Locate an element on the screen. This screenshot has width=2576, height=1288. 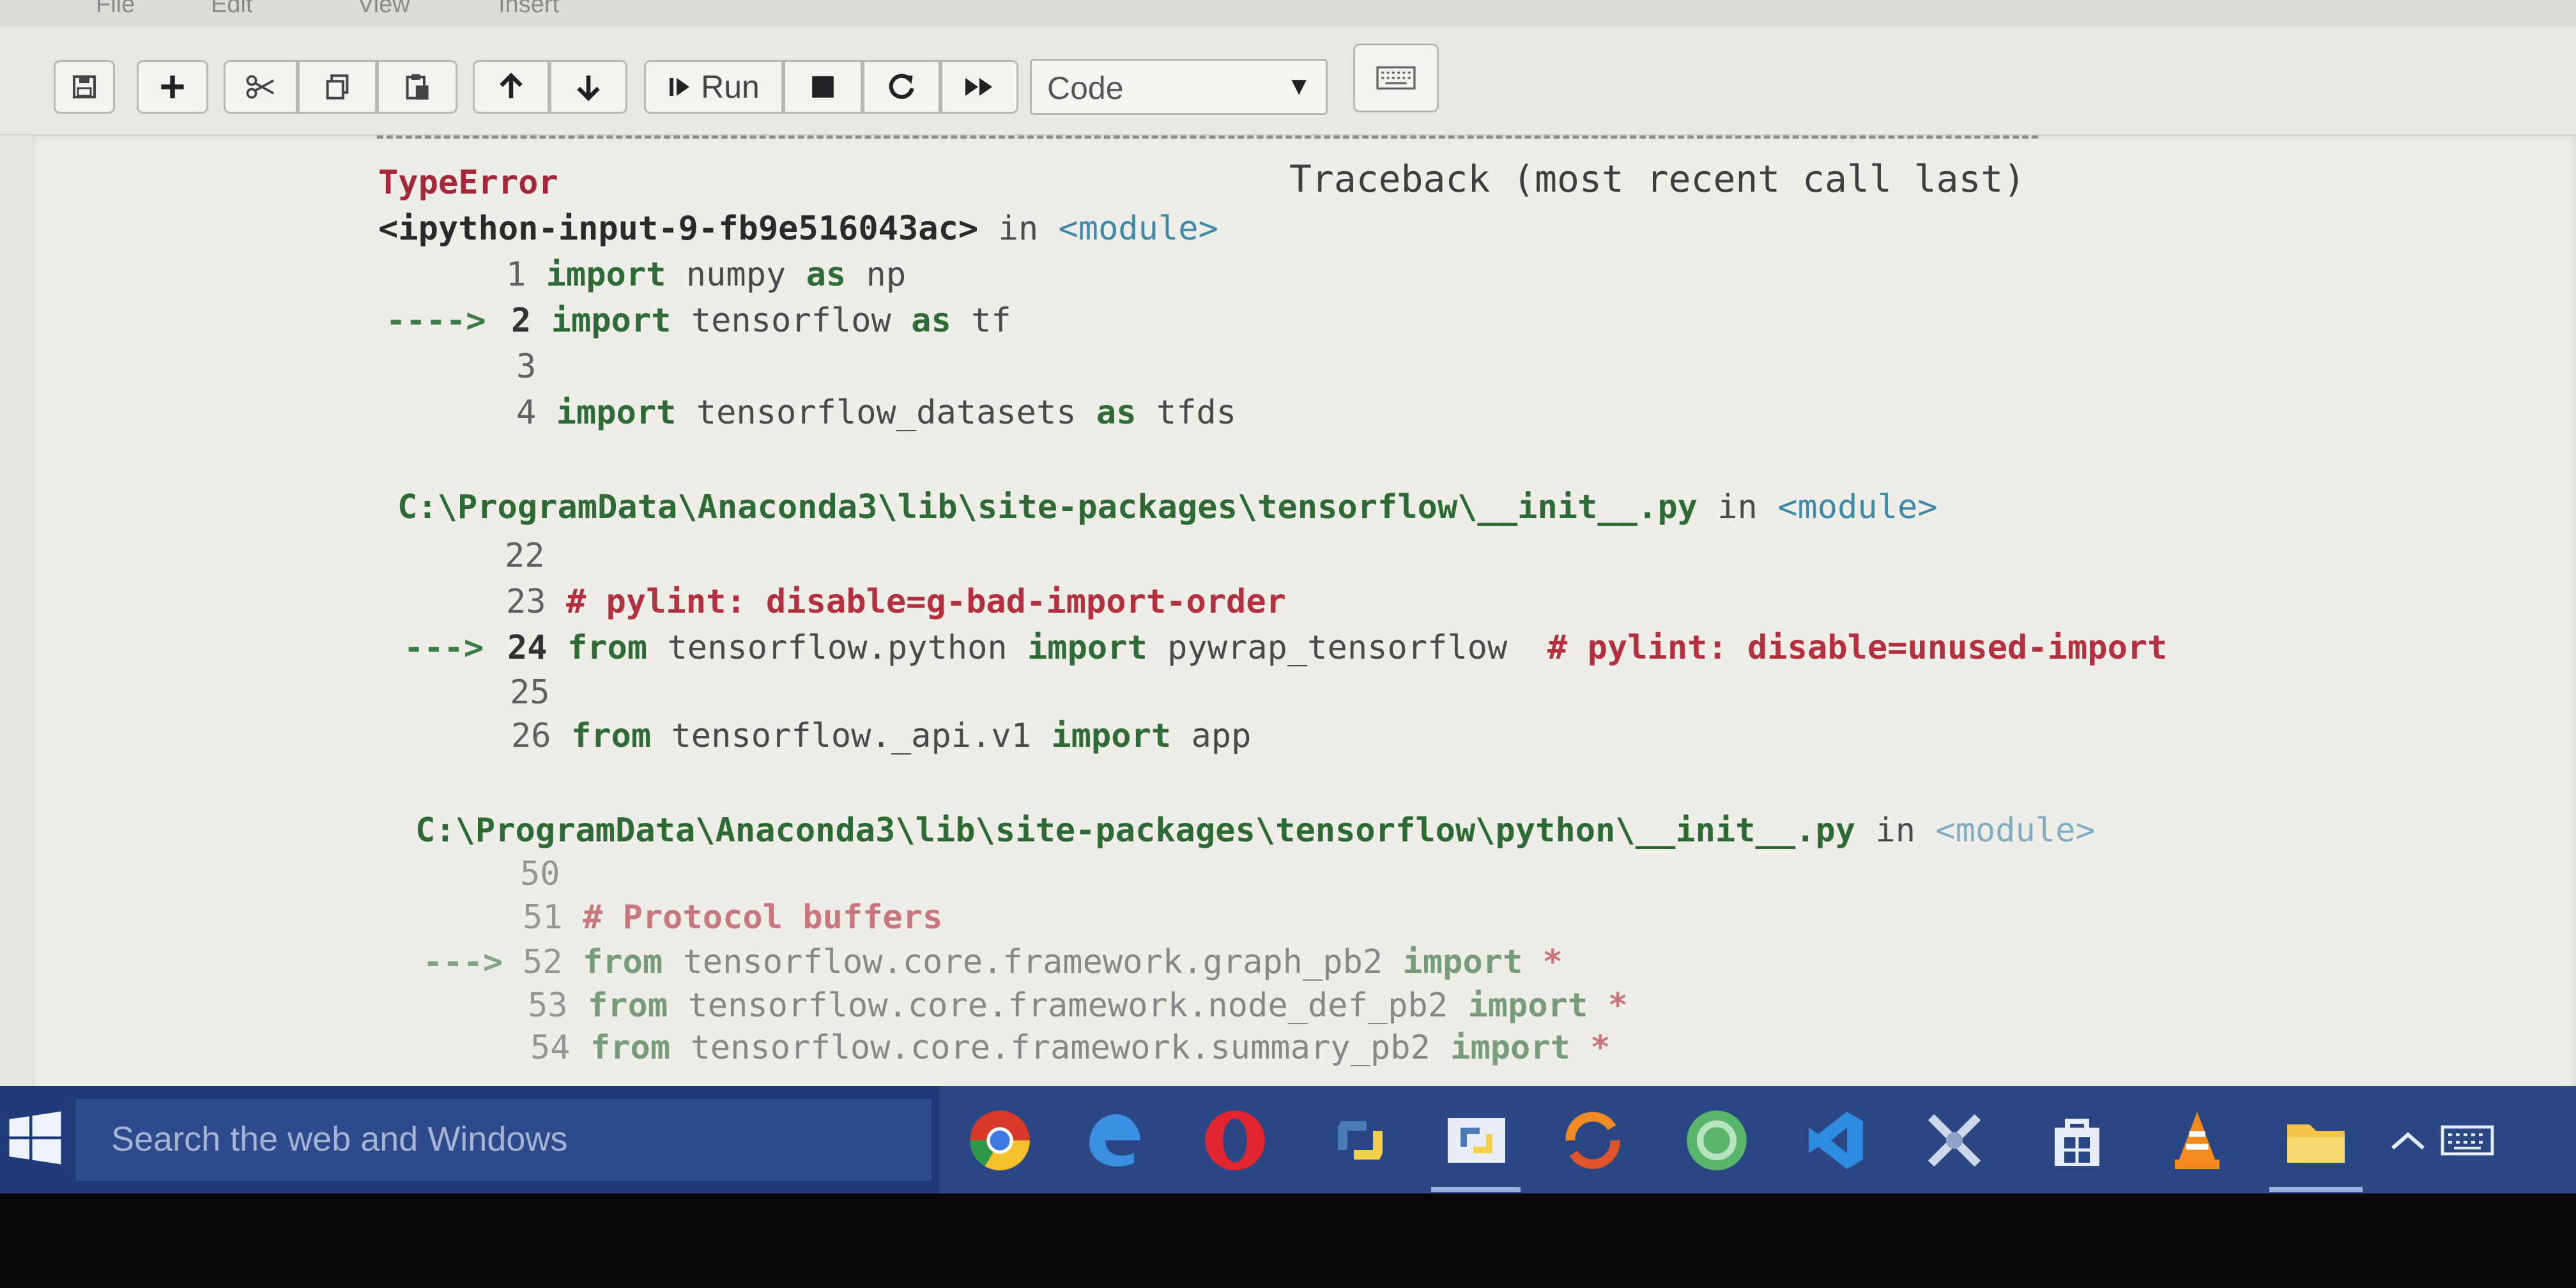
interrupt-button is located at coordinates (822, 87).